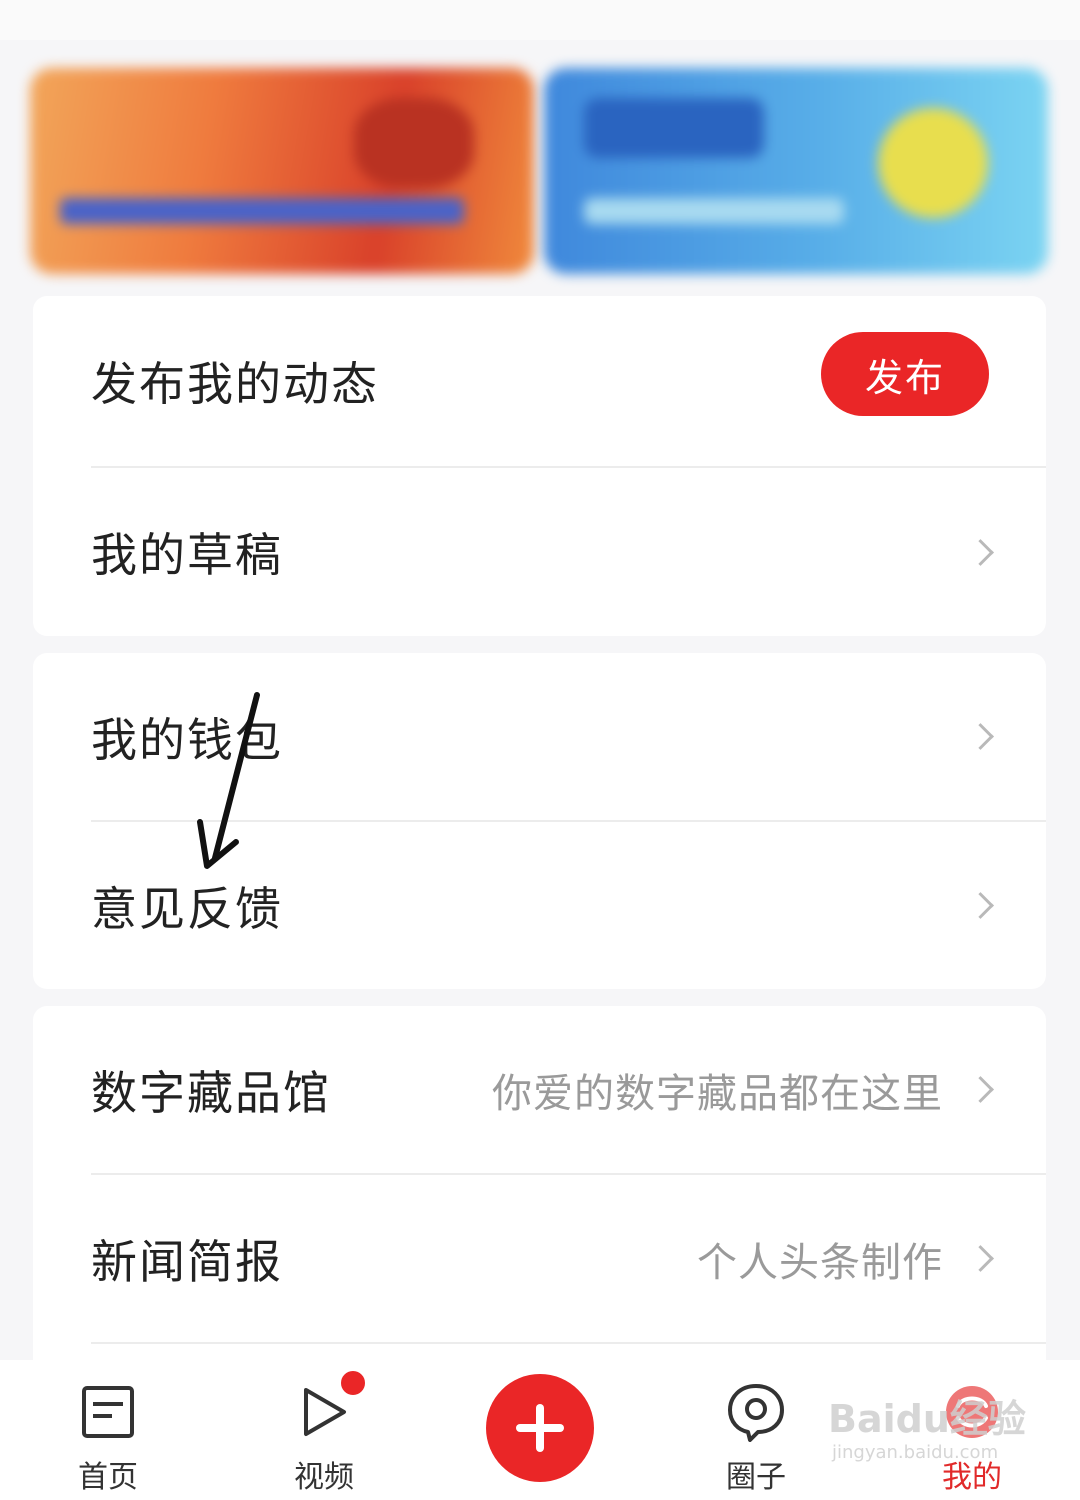 This screenshot has width=1080, height=1500. Describe the element at coordinates (211, 1092) in the screenshot. I see `collection-label: 数字藏品馆` at that location.